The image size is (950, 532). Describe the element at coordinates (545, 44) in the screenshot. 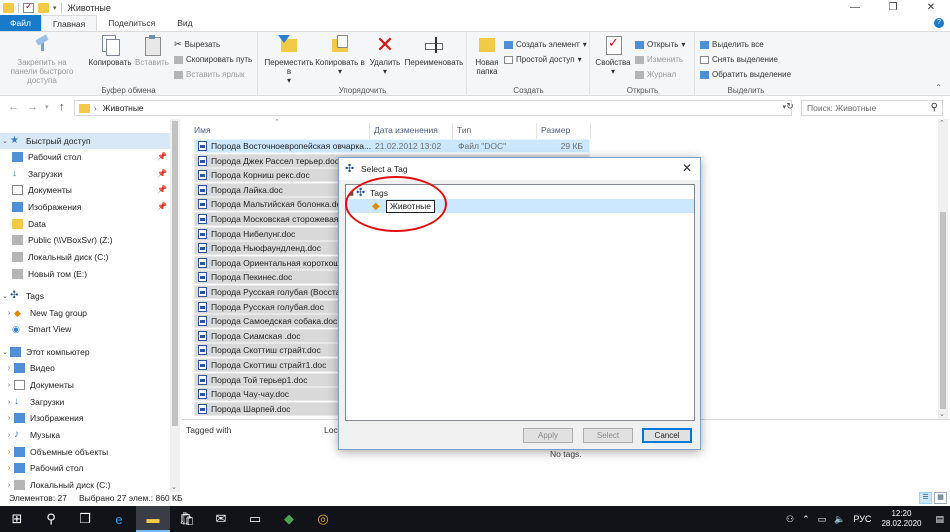

I see `new-item-button: Создать элемент ▾` at that location.